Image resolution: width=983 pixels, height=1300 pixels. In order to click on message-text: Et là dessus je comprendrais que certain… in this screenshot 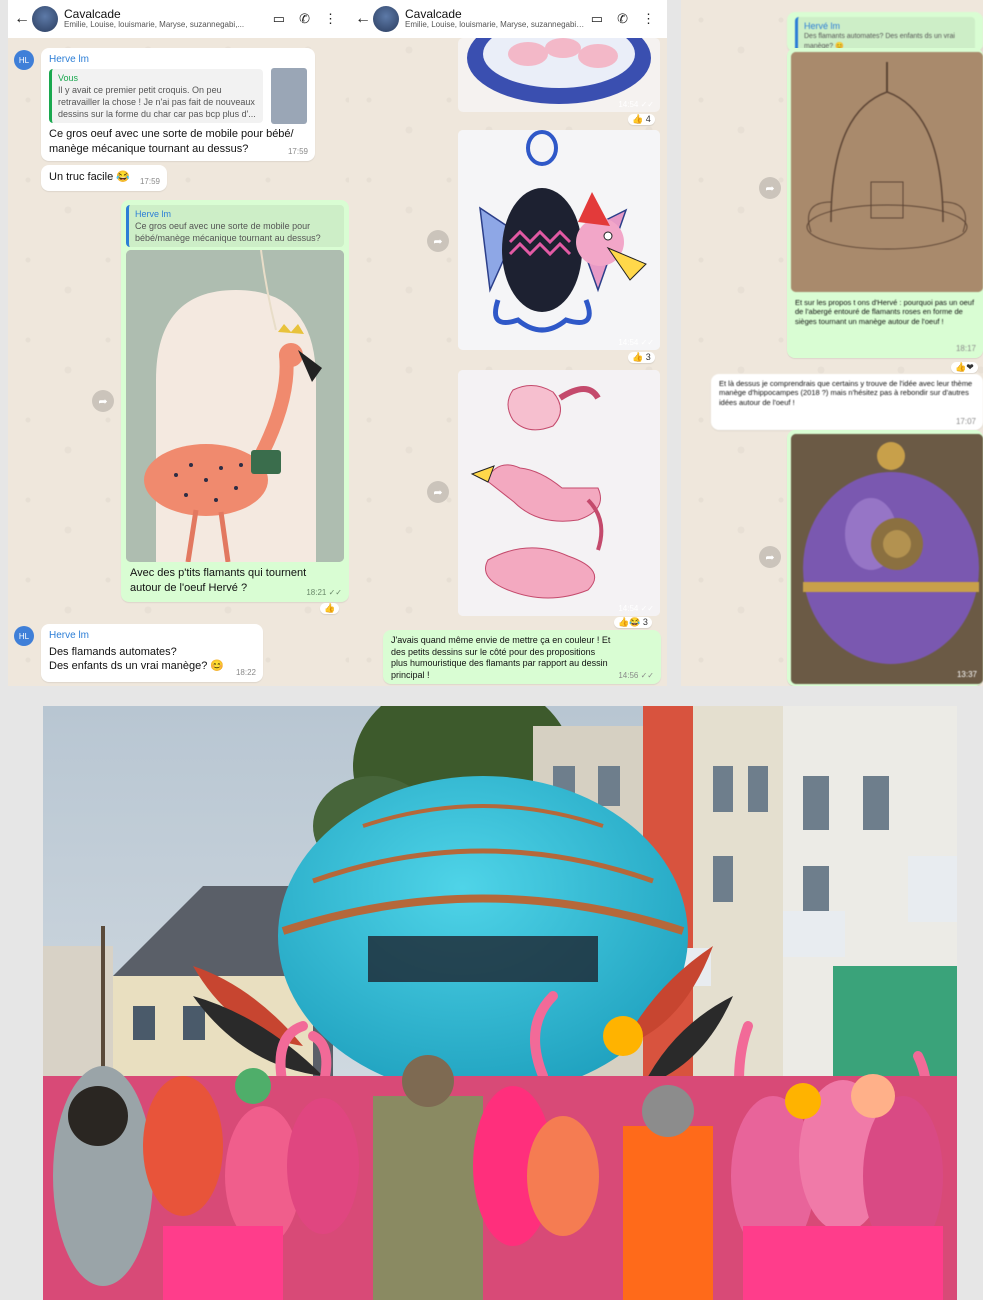, I will do `click(846, 393)`.